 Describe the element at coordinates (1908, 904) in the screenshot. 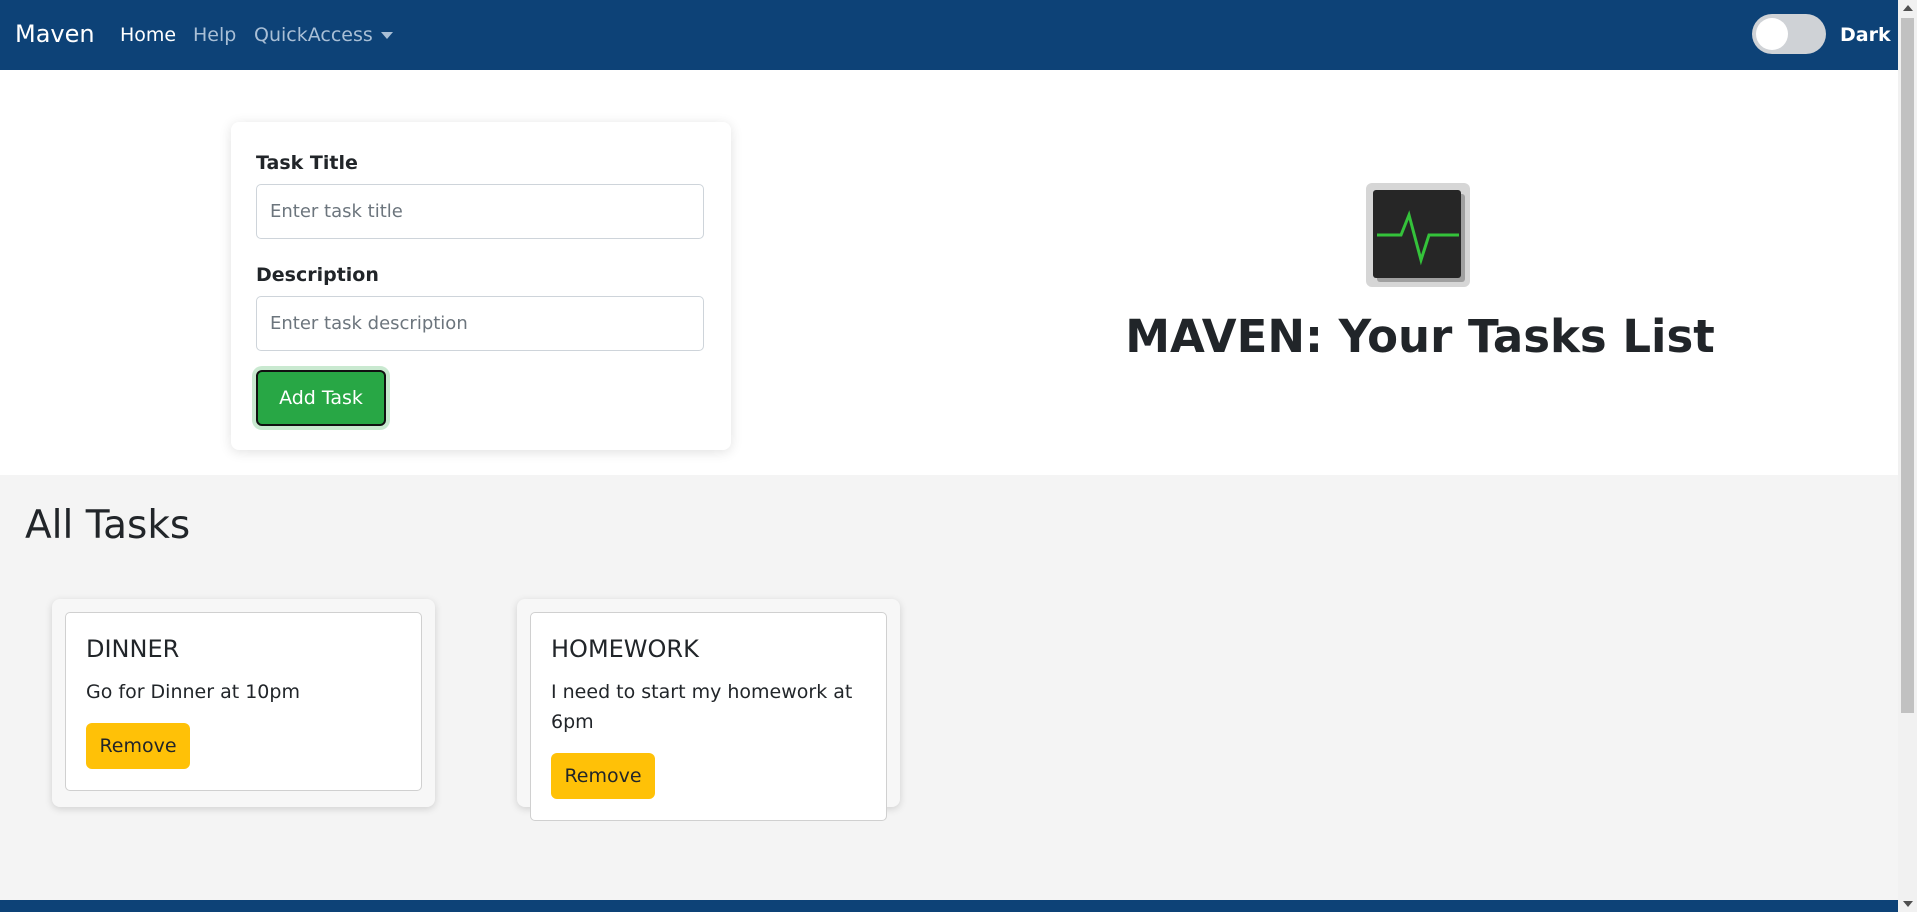

I see `scroll-down-arrow-icon` at that location.